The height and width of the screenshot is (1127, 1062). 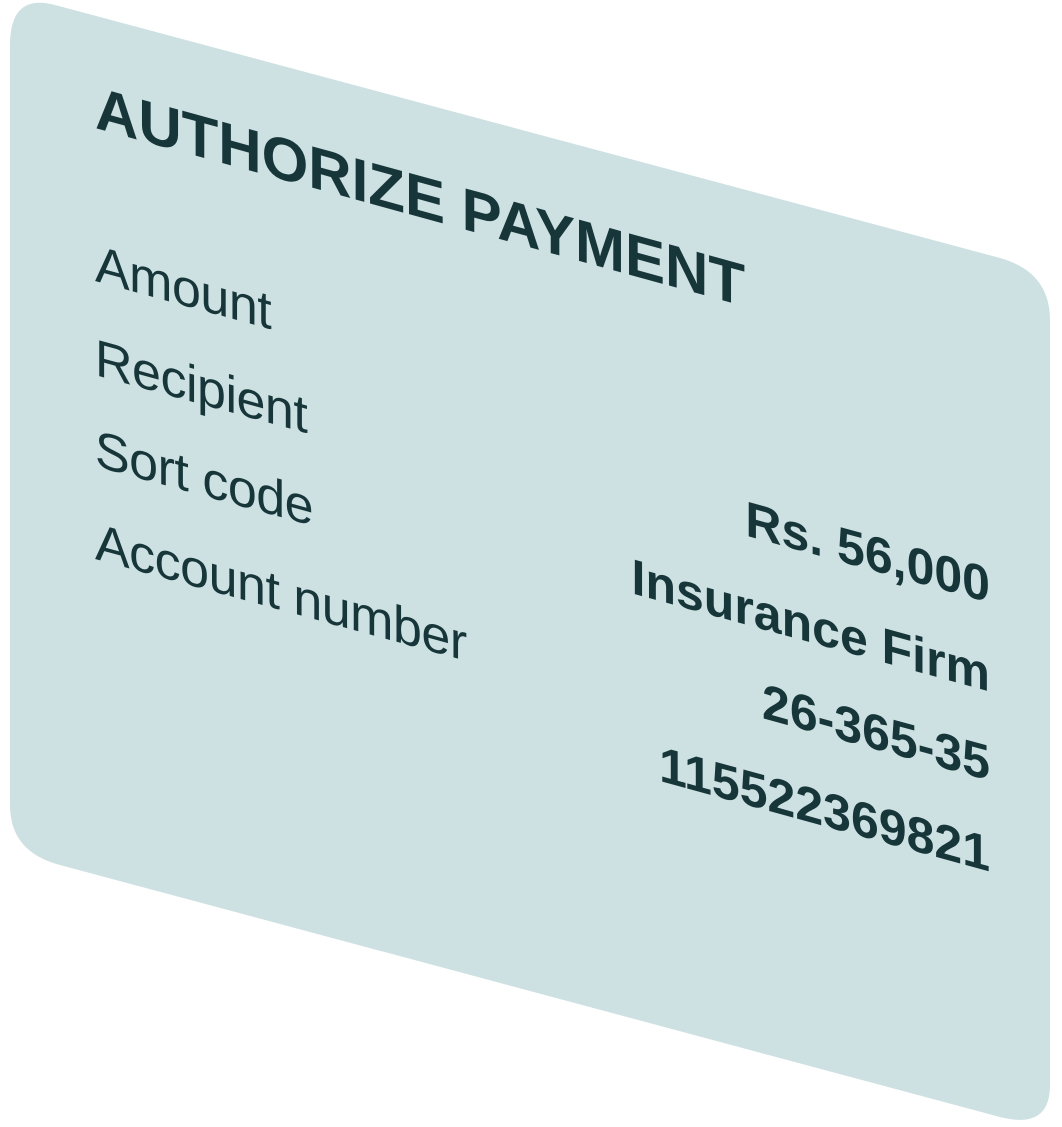 I want to click on account-number-label: Account number, so click(x=281, y=593).